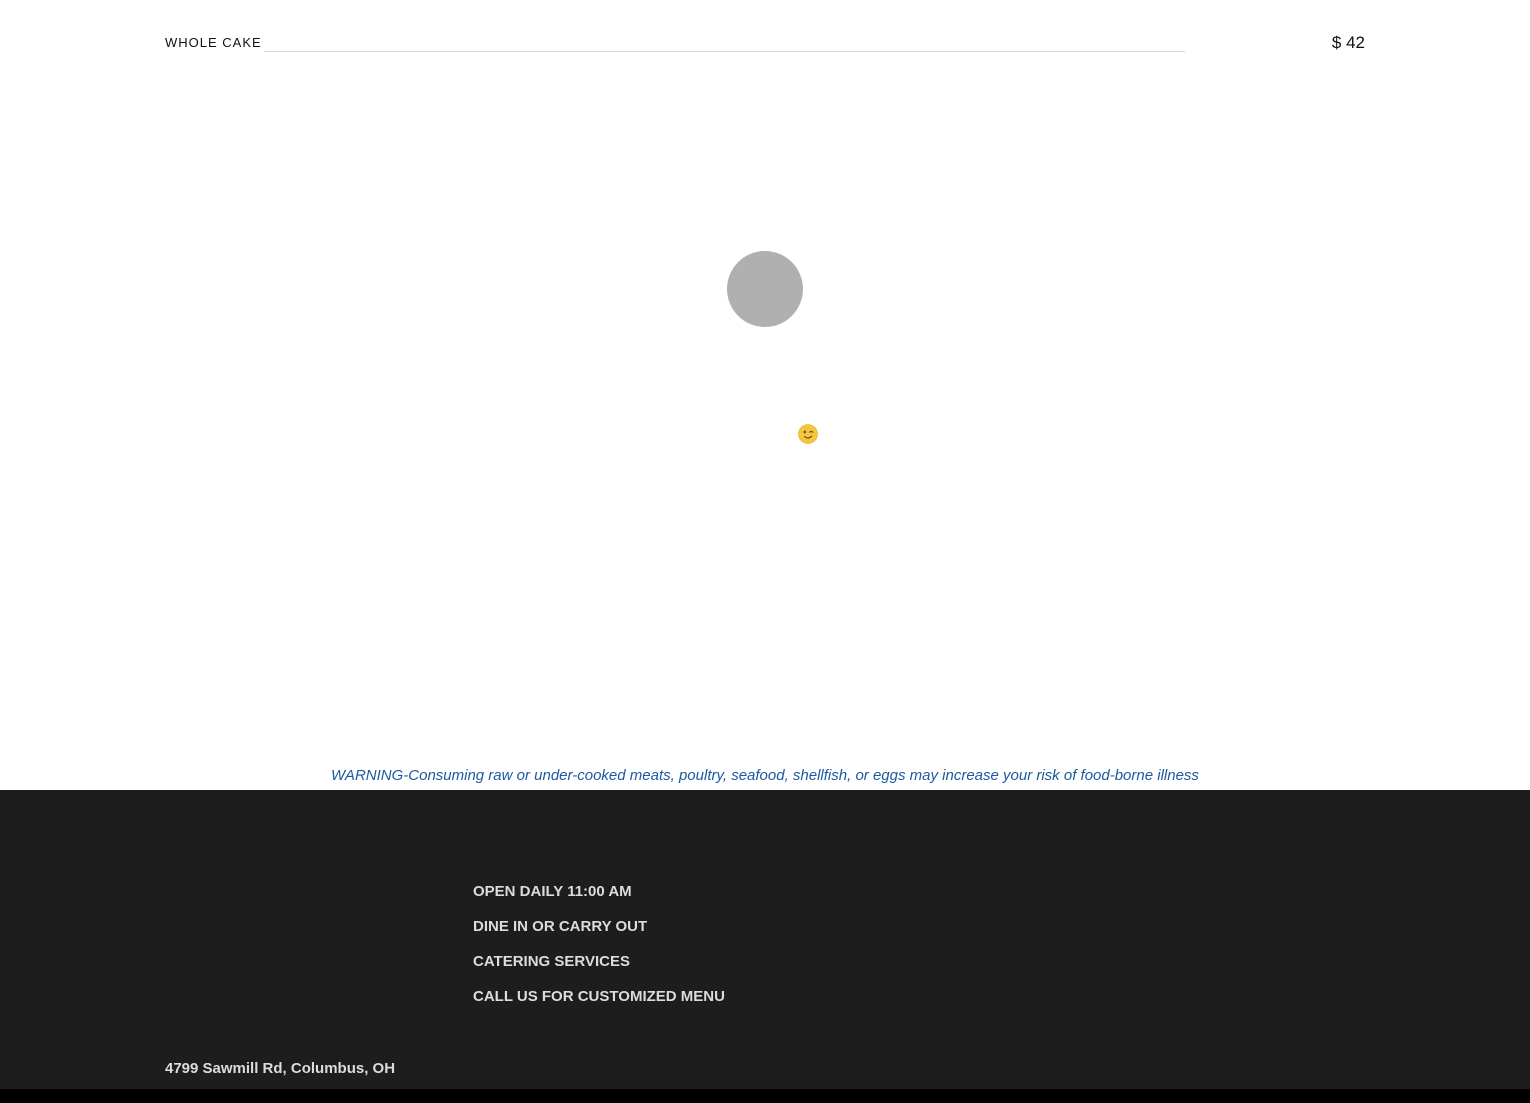 The height and width of the screenshot is (1103, 1530). Describe the element at coordinates (765, 289) in the screenshot. I see `loading-circle-icon` at that location.